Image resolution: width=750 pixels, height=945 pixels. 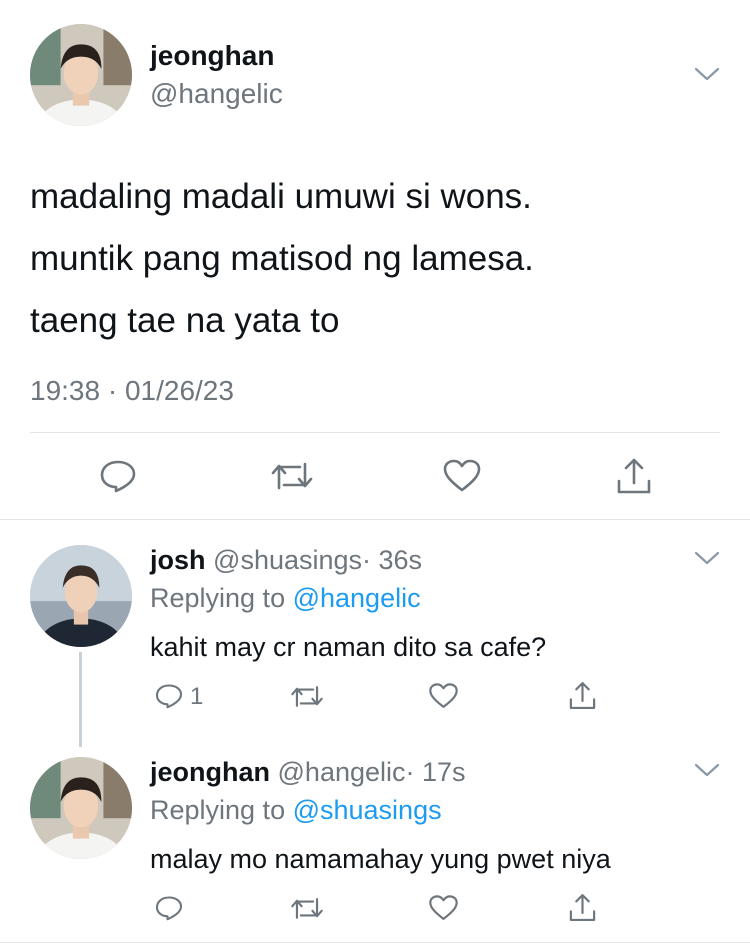 What do you see at coordinates (132, 391) in the screenshot?
I see `timestamp: 19:38 · 01/26/23` at bounding box center [132, 391].